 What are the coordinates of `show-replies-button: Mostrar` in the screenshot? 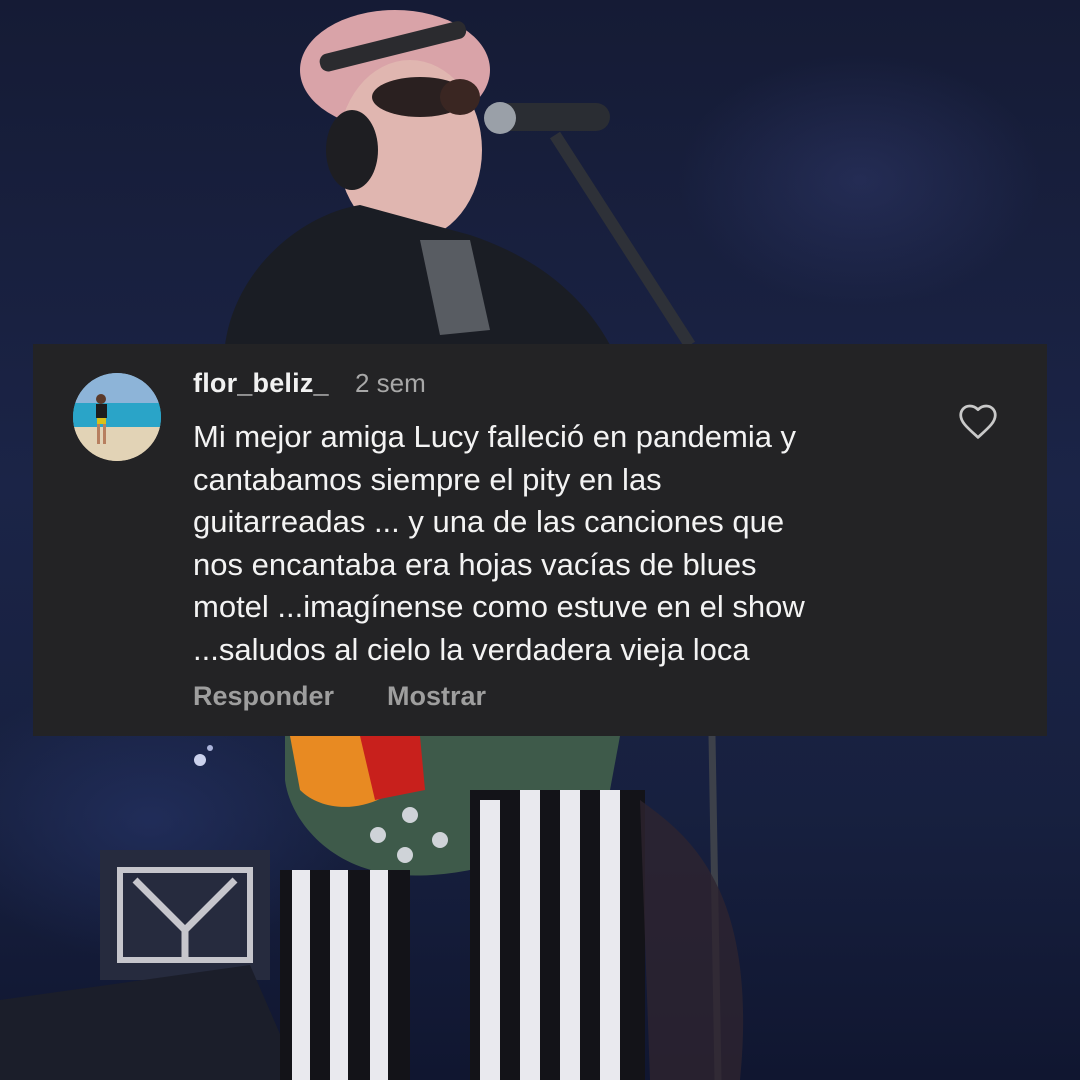 It's located at (436, 696).